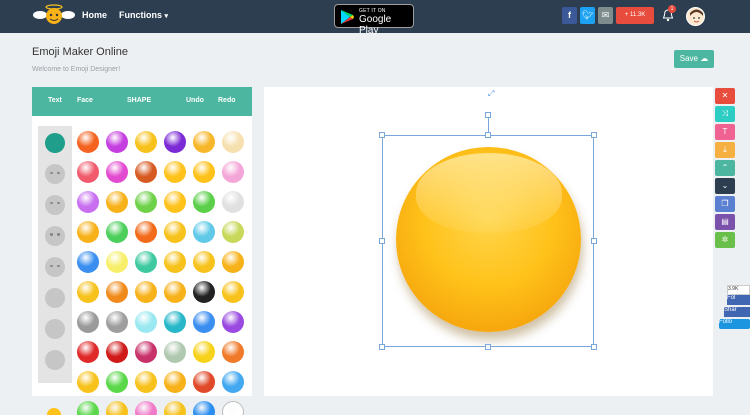 Image resolution: width=750 pixels, height=415 pixels. I want to click on chevron-down-button: ⌄, so click(725, 186).